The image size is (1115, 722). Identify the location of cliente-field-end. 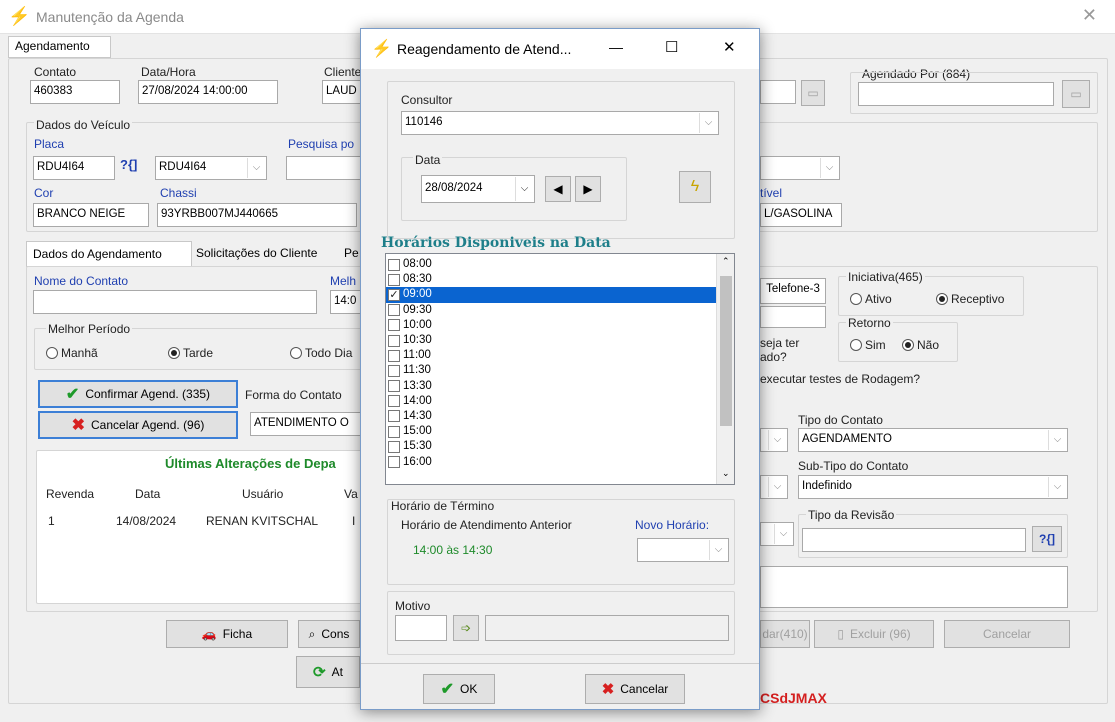
(778, 92).